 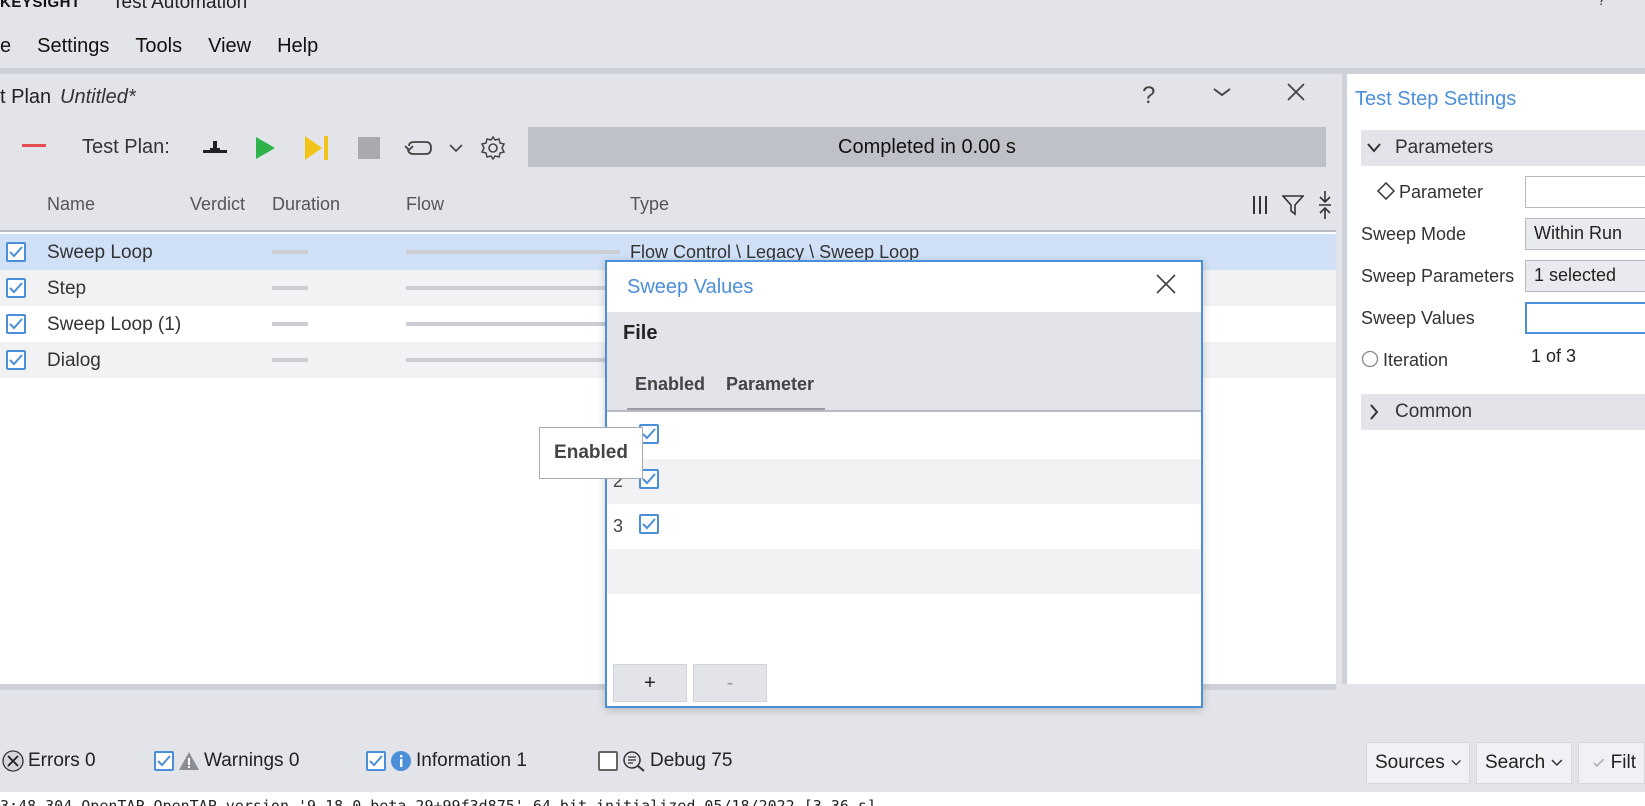 What do you see at coordinates (1370, 359) in the screenshot?
I see `radio-icon` at bounding box center [1370, 359].